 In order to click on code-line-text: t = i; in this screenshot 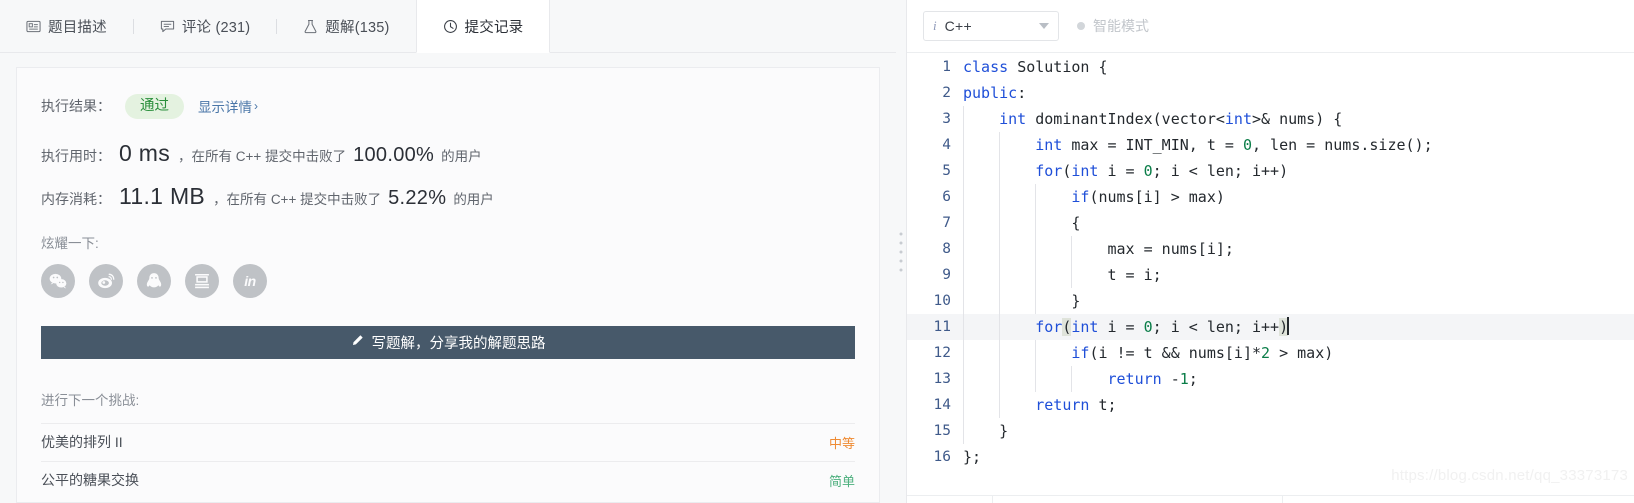, I will do `click(1298, 275)`.